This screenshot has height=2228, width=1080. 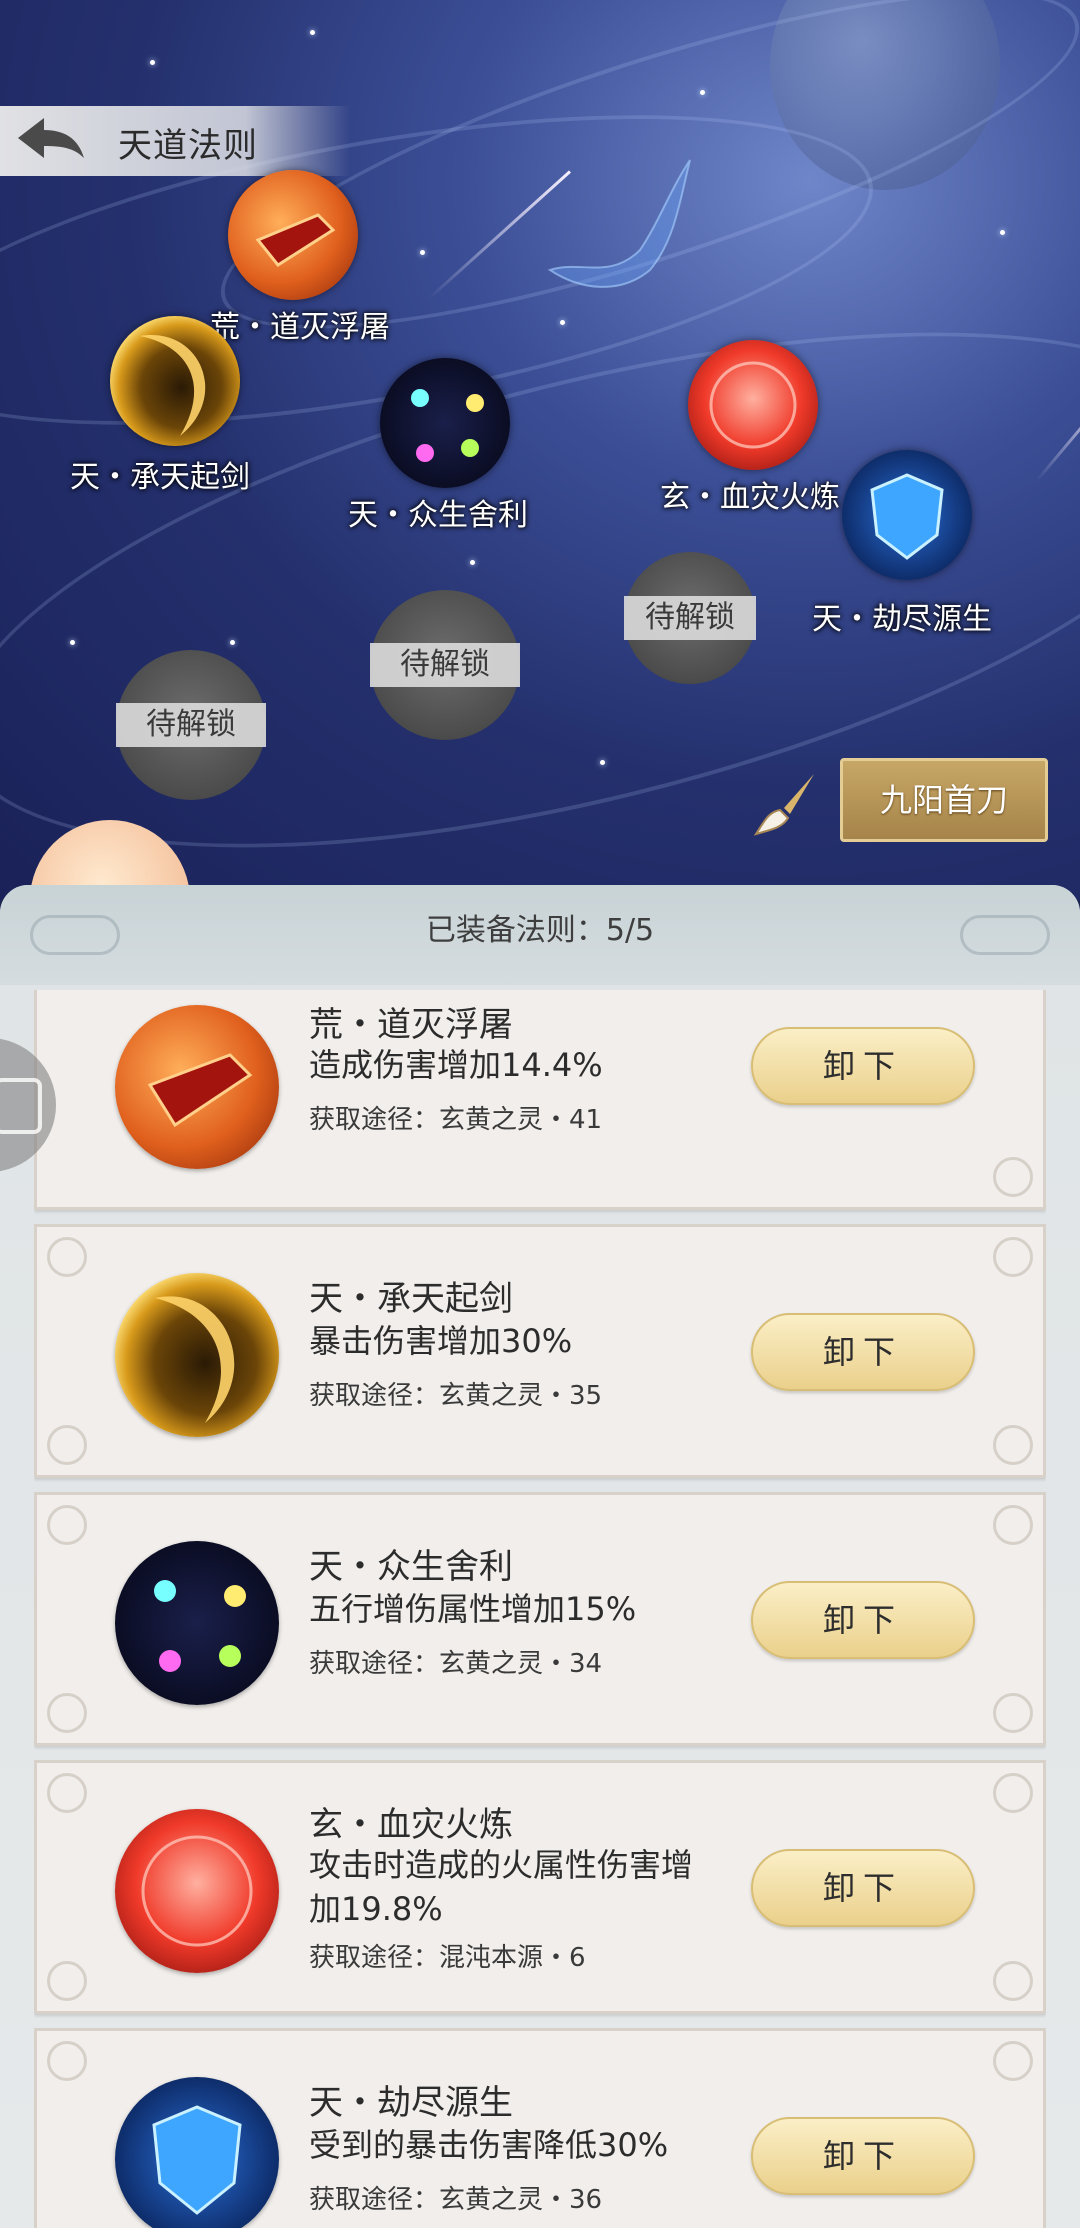 What do you see at coordinates (456, 1396) in the screenshot?
I see `rule-source: 获取途径：玄黄之灵・35` at bounding box center [456, 1396].